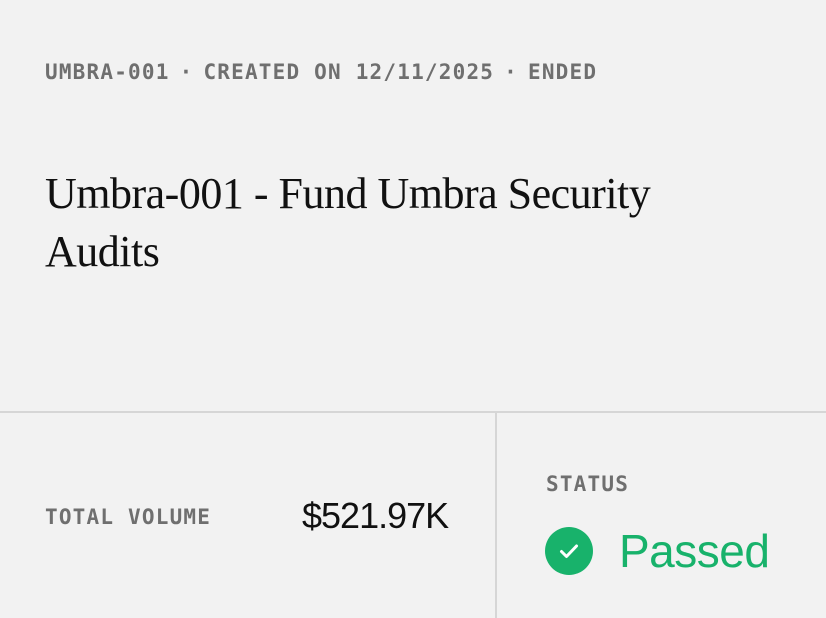  Describe the element at coordinates (563, 72) in the screenshot. I see `proposal-state: ENDED` at that location.